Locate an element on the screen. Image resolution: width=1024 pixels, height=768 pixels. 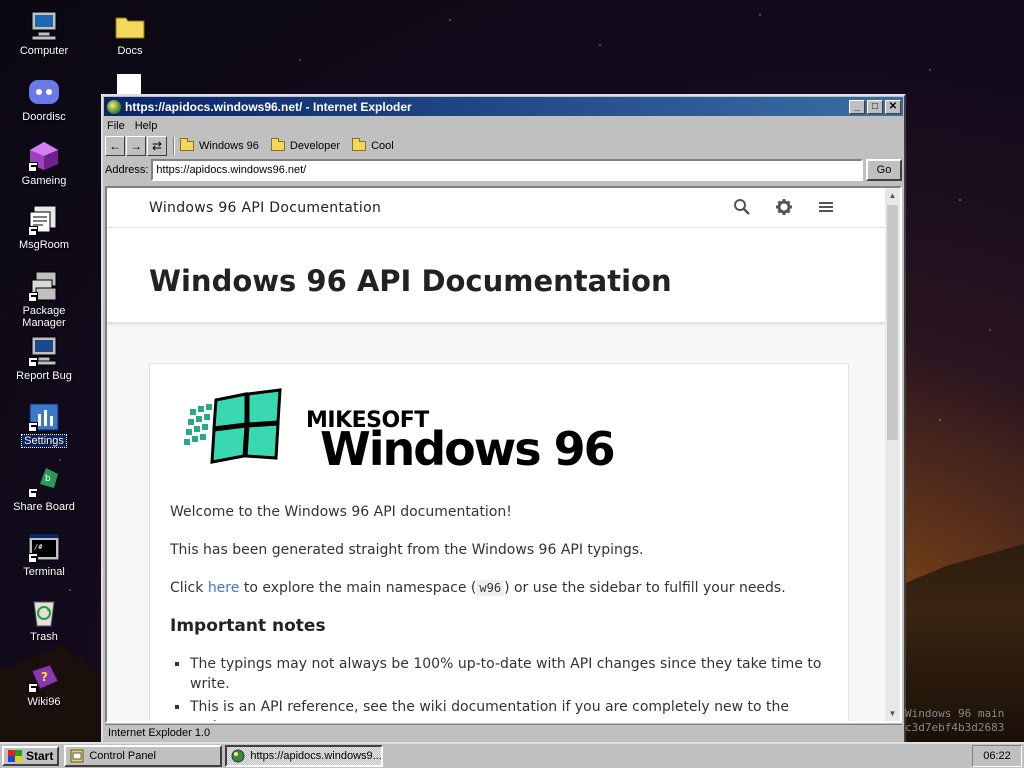
desktop-icon-terminal: /# Terminal is located at coordinates (44, 554).